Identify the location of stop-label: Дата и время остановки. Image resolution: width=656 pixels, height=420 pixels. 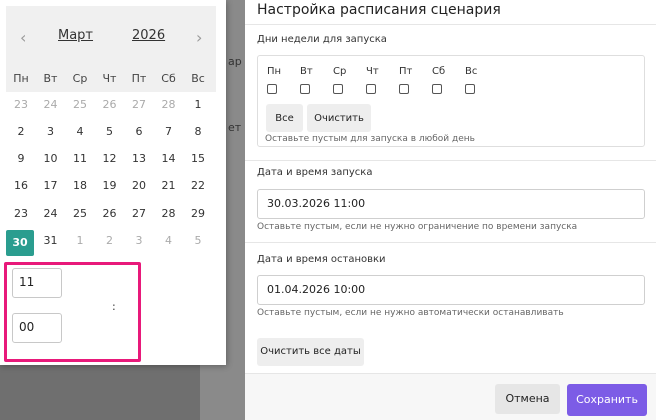
(321, 259).